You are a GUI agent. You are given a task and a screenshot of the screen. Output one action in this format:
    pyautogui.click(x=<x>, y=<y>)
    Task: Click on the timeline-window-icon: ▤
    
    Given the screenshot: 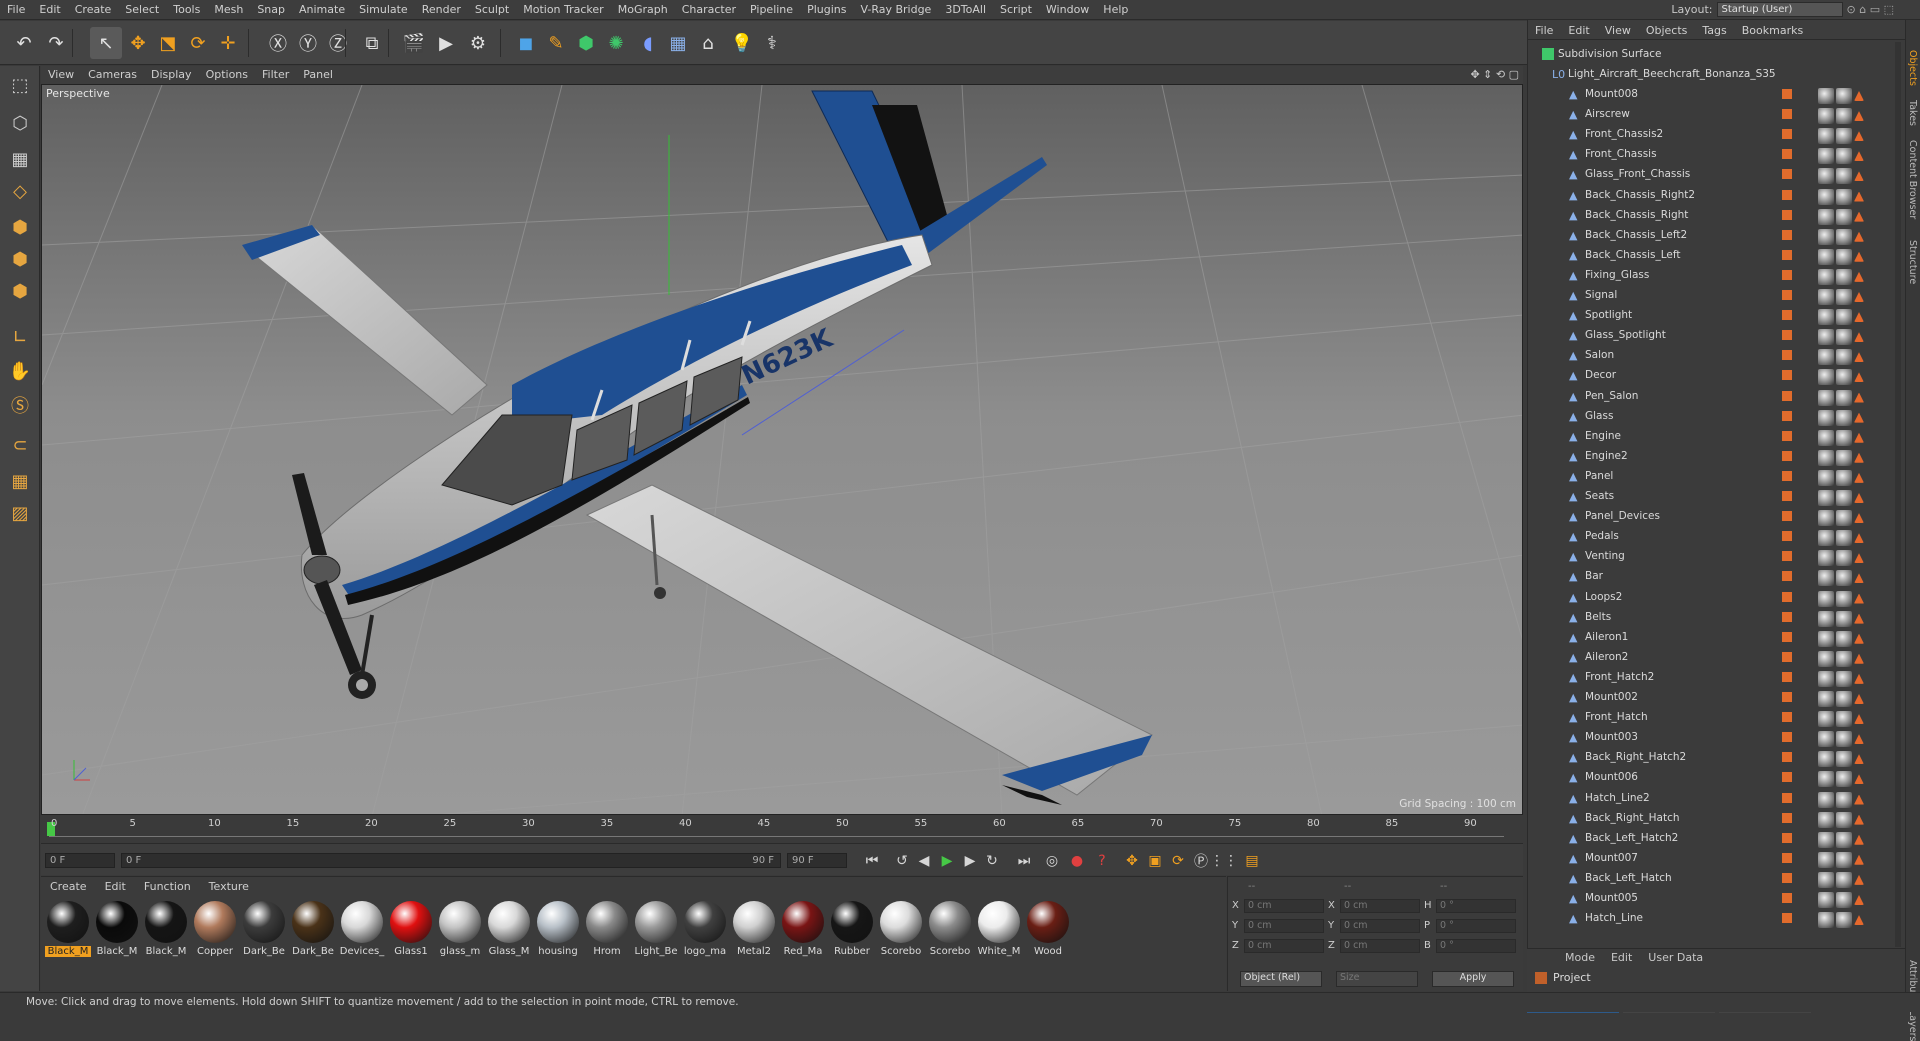 What is the action you would take?
    pyautogui.click(x=1252, y=861)
    